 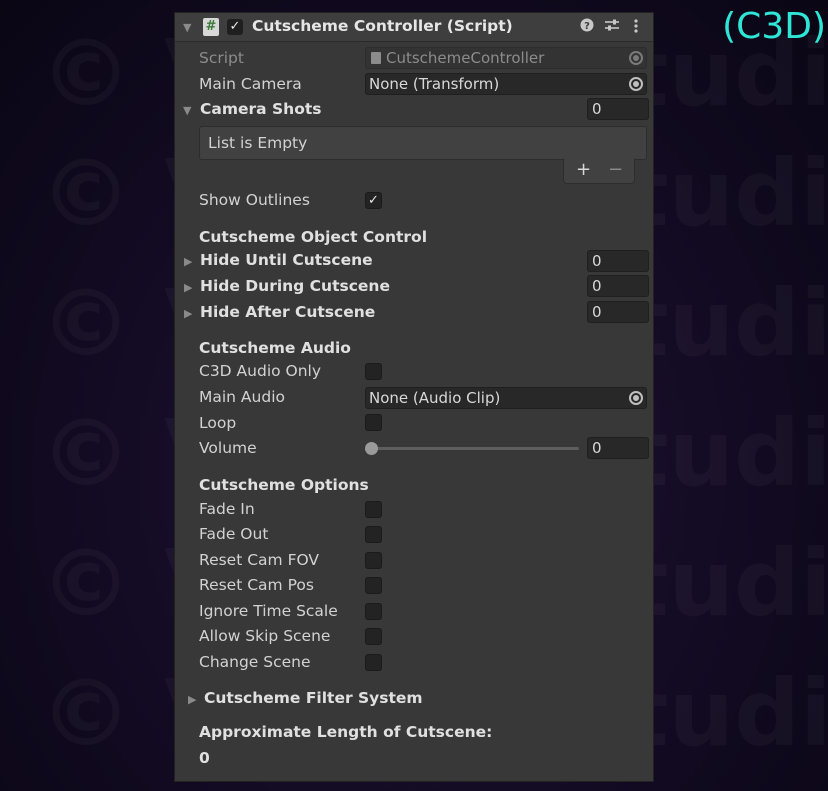 What do you see at coordinates (618, 448) in the screenshot?
I see `volume-value: 0` at bounding box center [618, 448].